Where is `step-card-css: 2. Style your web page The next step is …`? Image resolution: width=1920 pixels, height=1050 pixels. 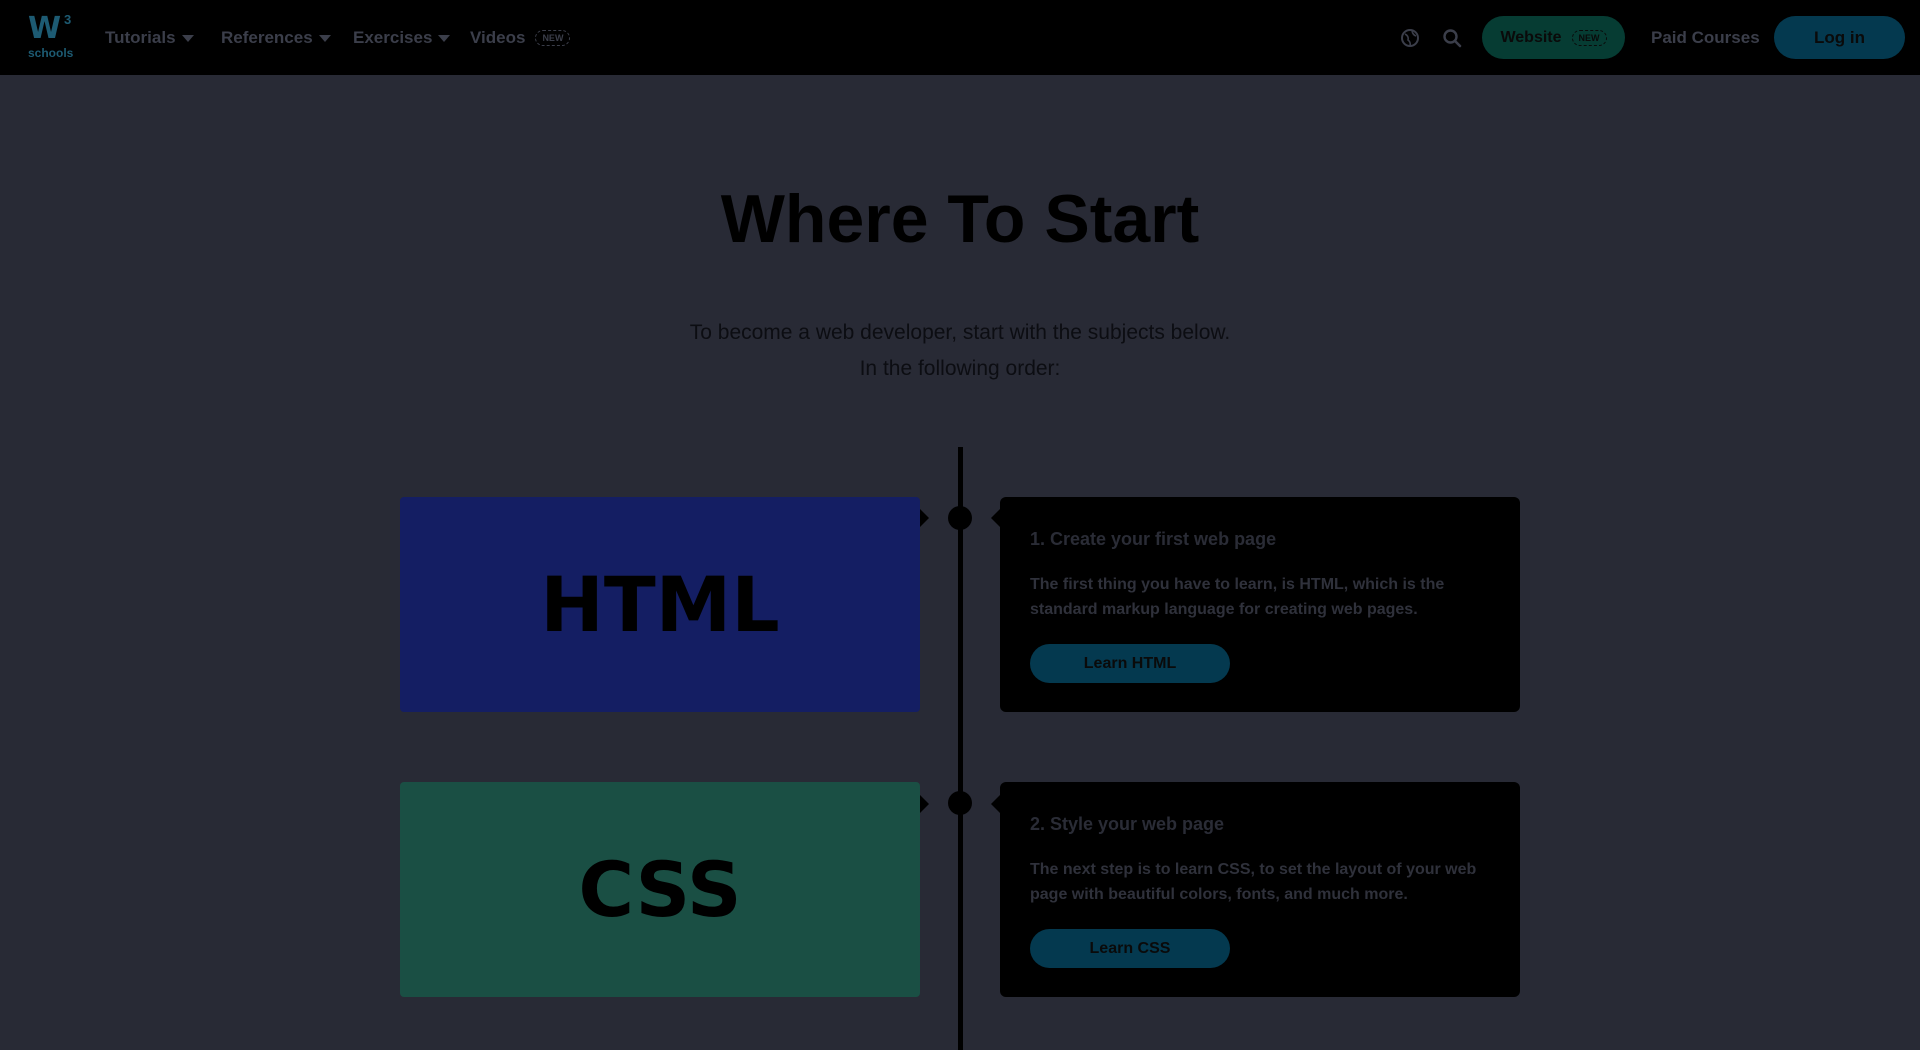 step-card-css: 2. Style your web page The next step is … is located at coordinates (1260, 889).